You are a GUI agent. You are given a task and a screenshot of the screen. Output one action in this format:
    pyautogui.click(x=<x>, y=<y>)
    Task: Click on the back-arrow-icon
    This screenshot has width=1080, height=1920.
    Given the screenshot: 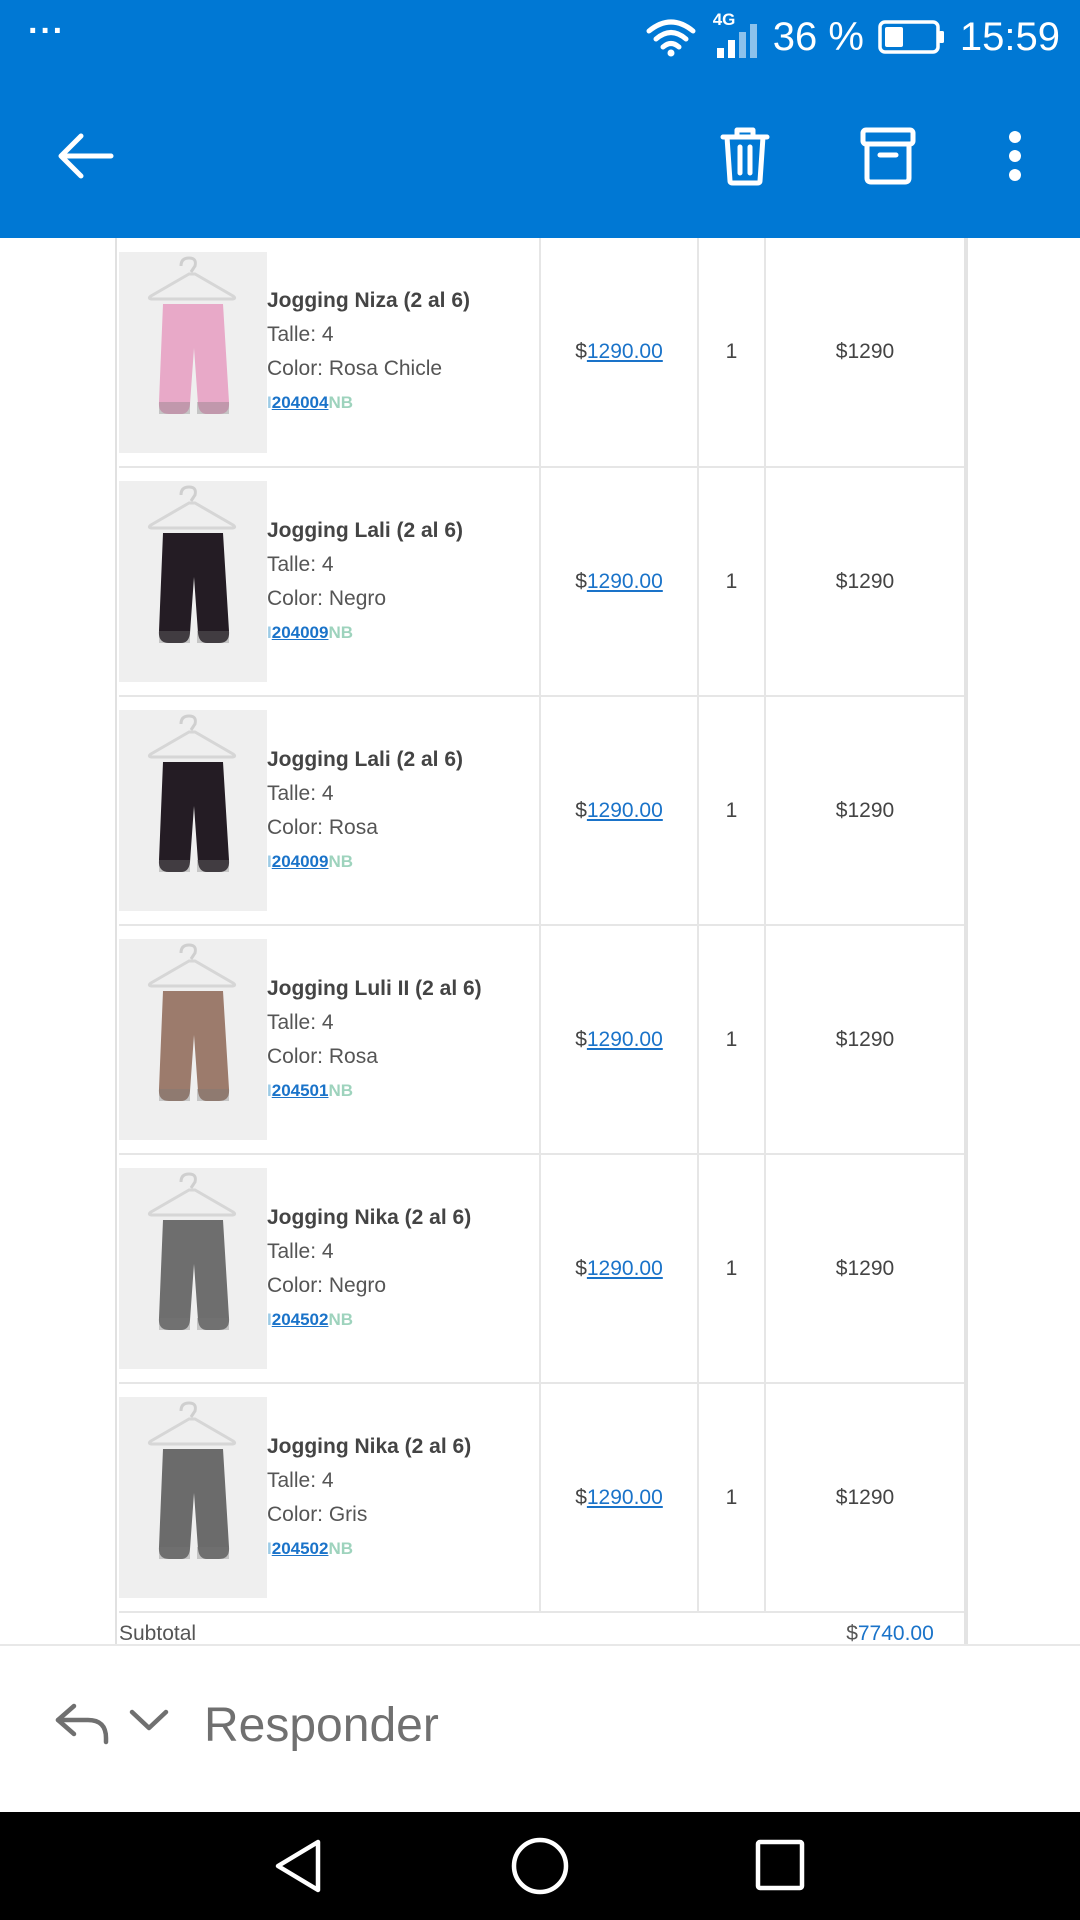 What is the action you would take?
    pyautogui.click(x=86, y=156)
    